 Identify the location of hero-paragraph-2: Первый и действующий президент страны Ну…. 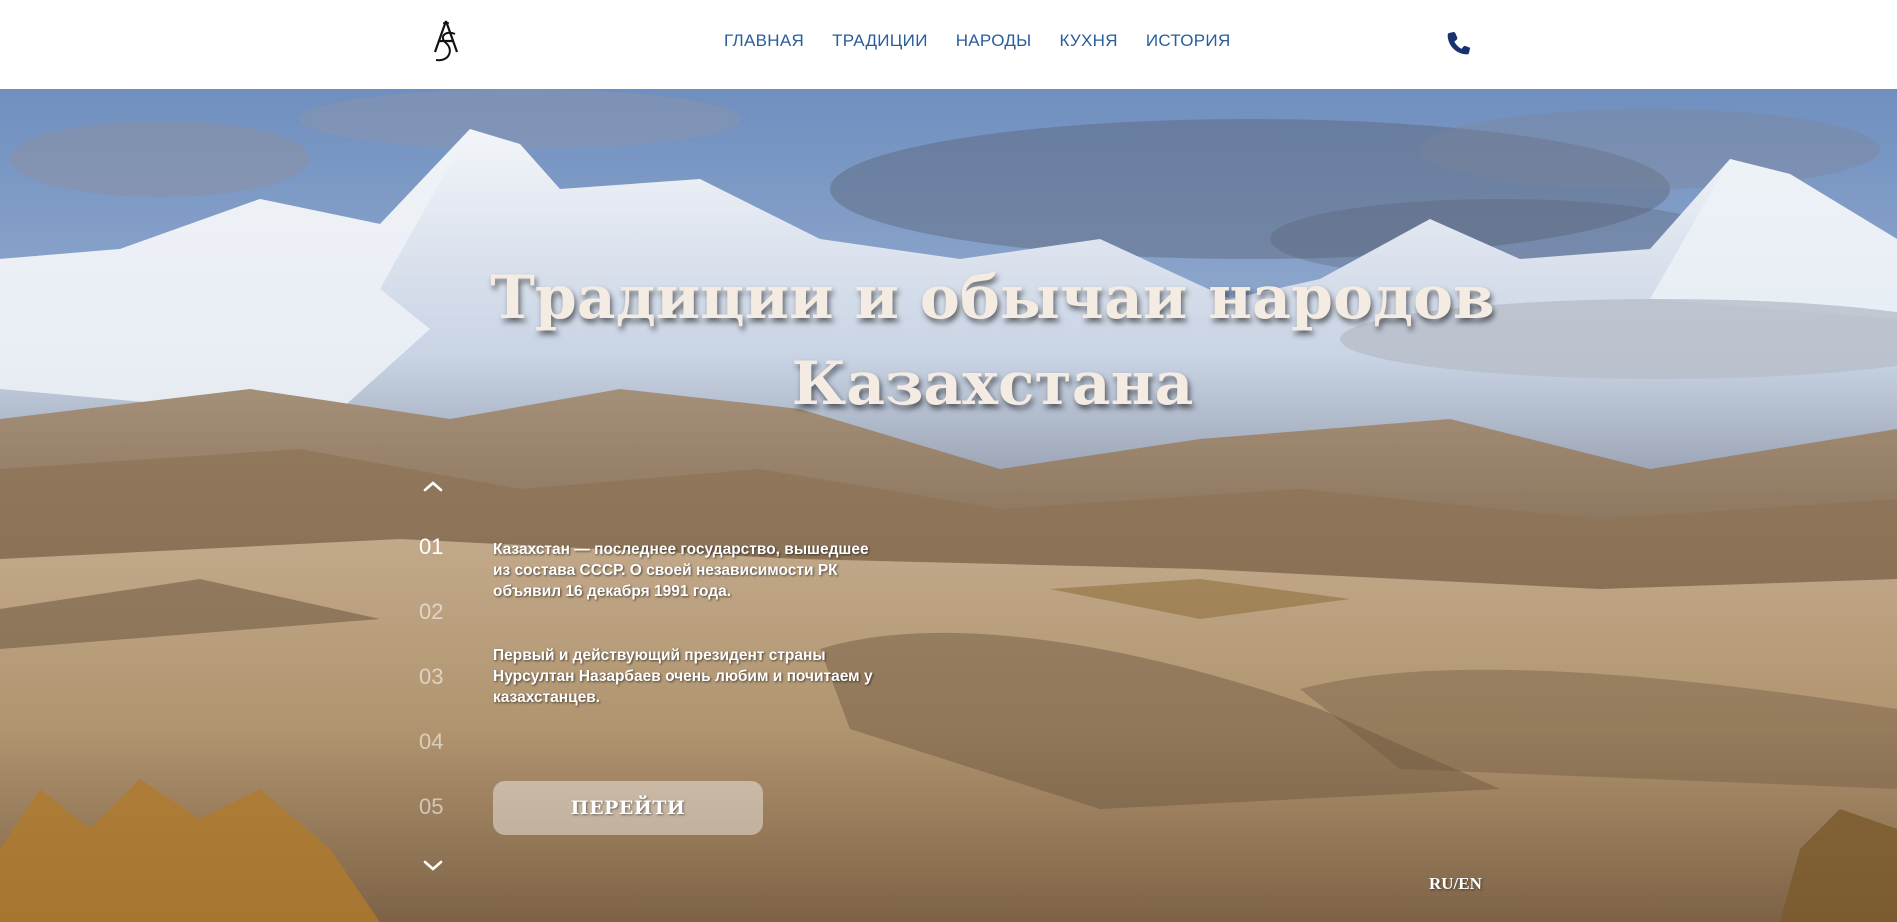
(683, 676).